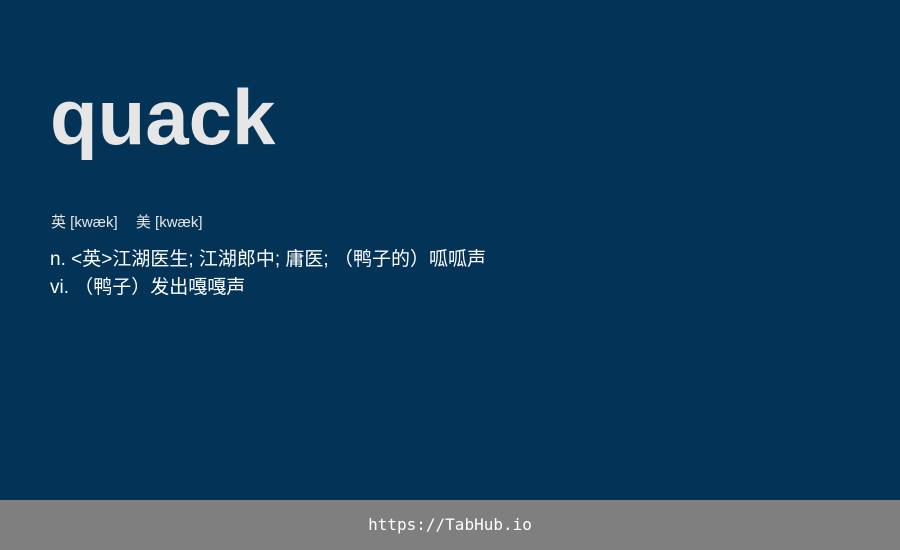 The height and width of the screenshot is (550, 900). What do you see at coordinates (148, 287) in the screenshot?
I see `definition-verb: vi. （鸭子）发出嘎嘎声` at bounding box center [148, 287].